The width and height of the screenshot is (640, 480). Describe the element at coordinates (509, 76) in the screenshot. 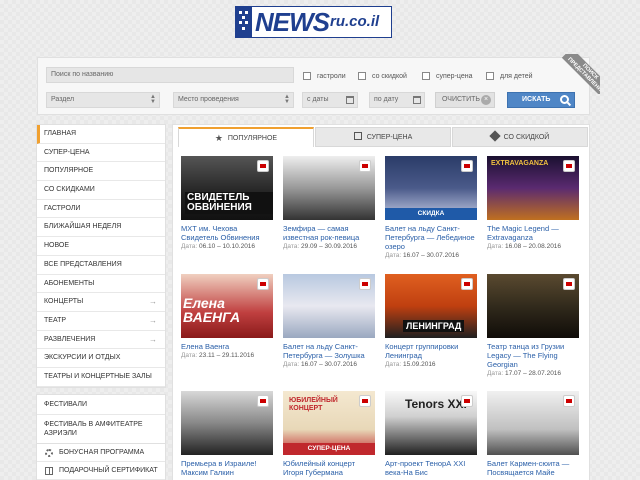

I see `checkbox-kids: для детей` at that location.